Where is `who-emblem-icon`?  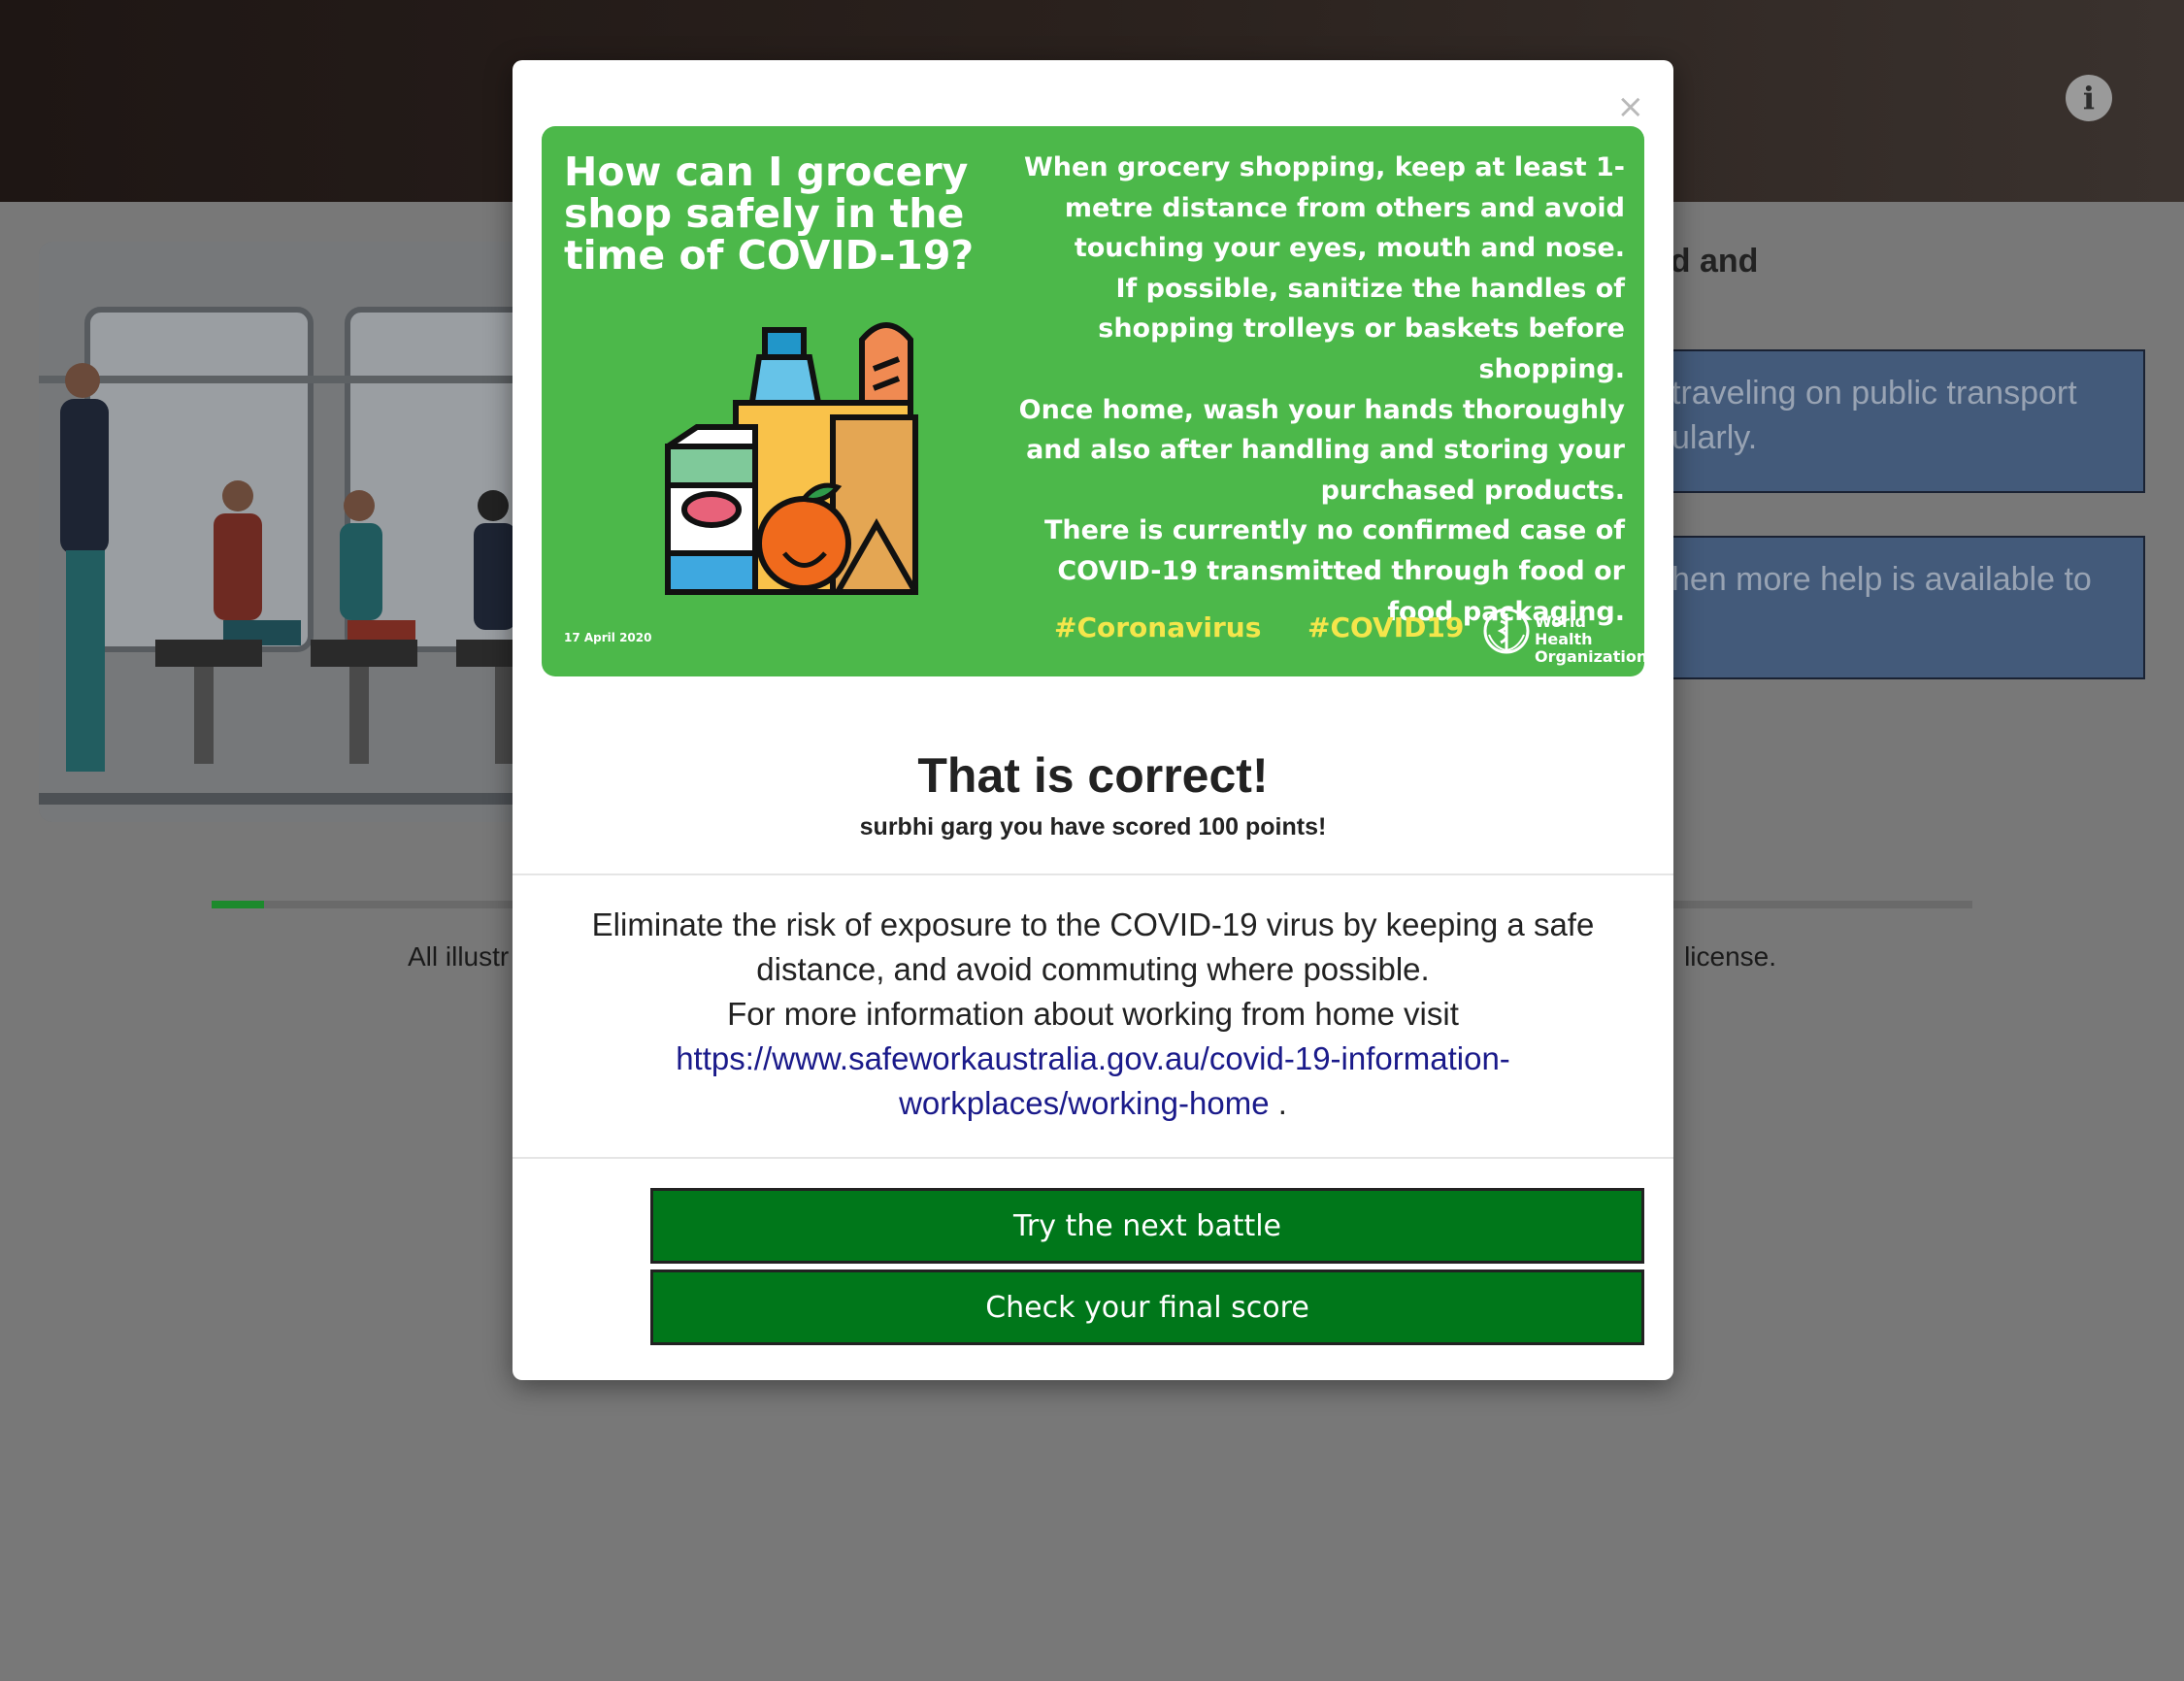
who-emblem-icon is located at coordinates (1506, 633).